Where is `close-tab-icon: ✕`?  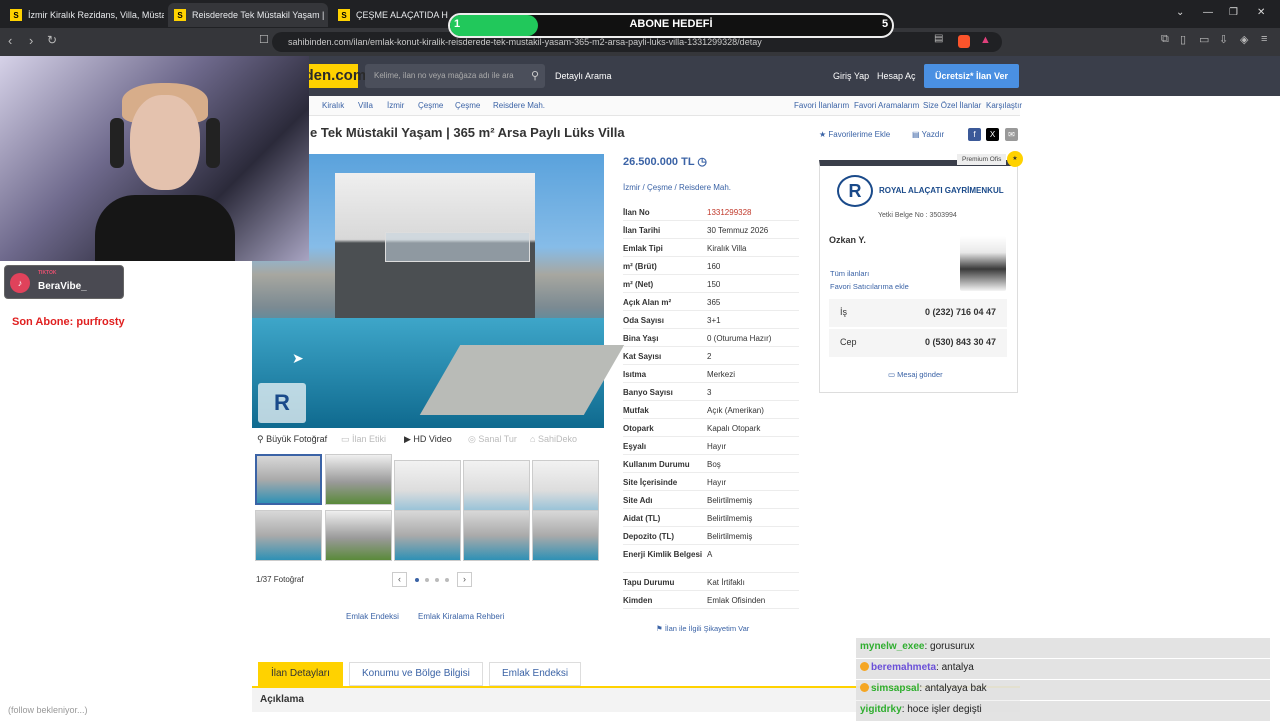
close-tab-icon: ✕ is located at coordinates (326, 15).